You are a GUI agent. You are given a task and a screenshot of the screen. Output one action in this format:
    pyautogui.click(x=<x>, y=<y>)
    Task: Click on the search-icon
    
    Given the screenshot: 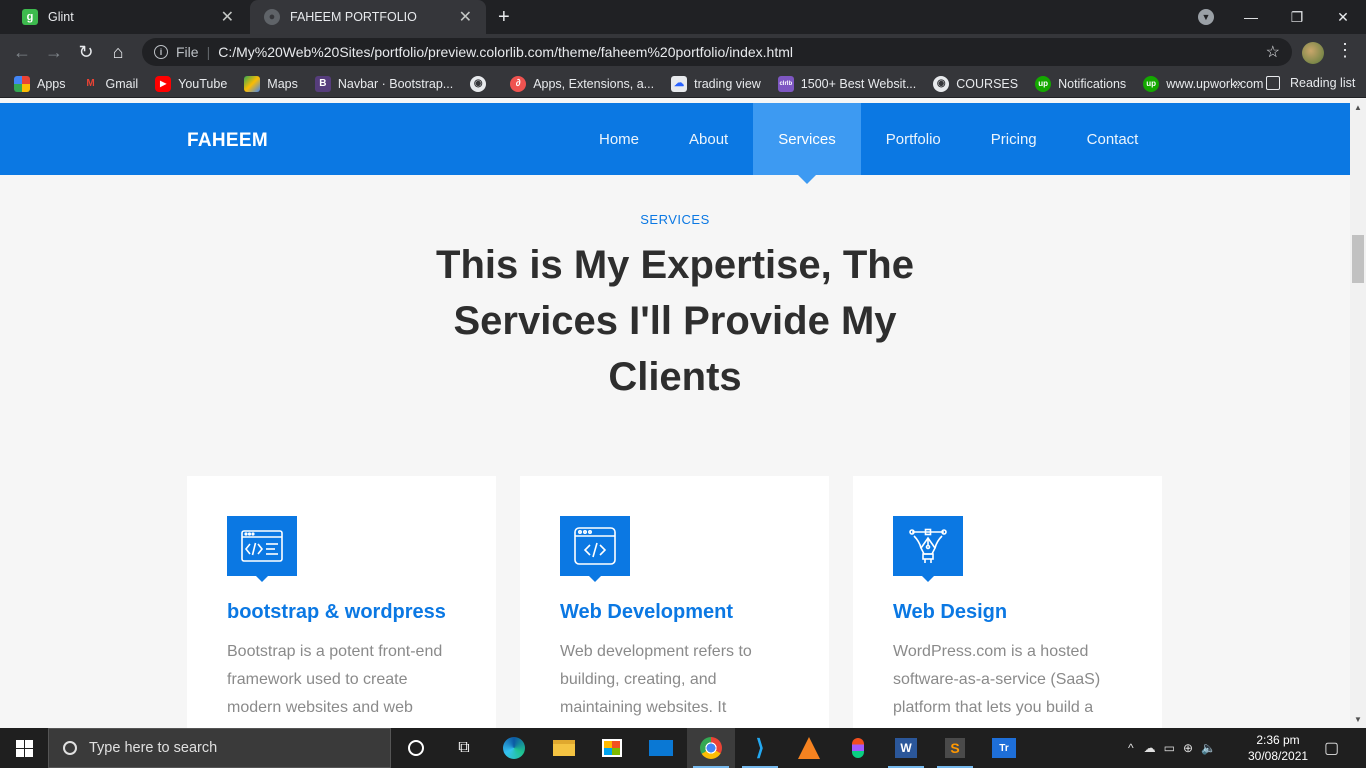 What is the action you would take?
    pyautogui.click(x=70, y=748)
    